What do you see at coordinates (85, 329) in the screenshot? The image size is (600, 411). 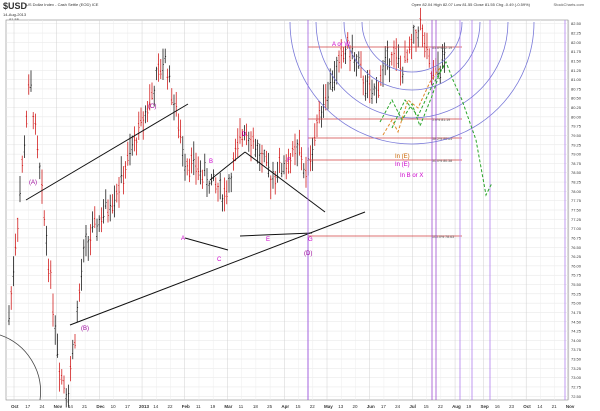 I see `wave-label: (B)` at bounding box center [85, 329].